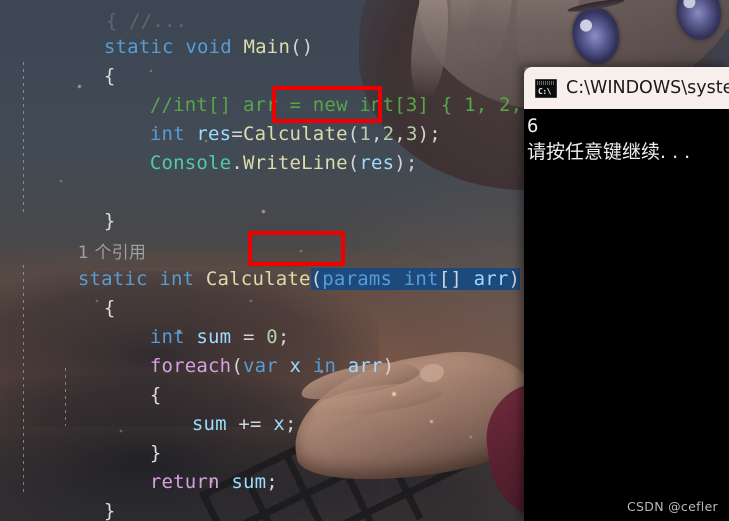  Describe the element at coordinates (109, 76) in the screenshot. I see `code-line-main-open-brace: {` at that location.